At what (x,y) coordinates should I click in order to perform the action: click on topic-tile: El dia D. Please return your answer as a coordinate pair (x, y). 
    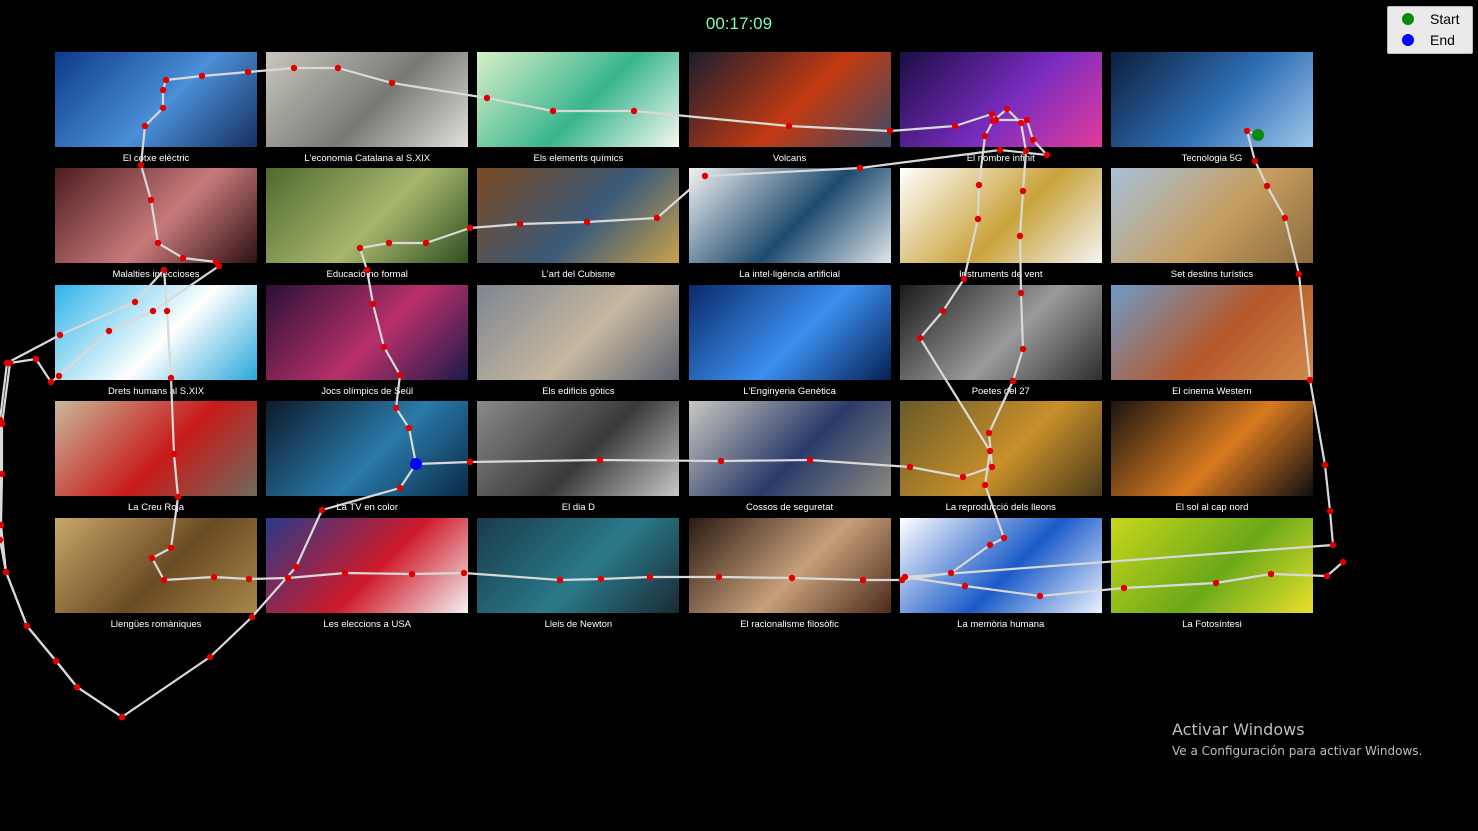
    Looking at the image, I should click on (578, 459).